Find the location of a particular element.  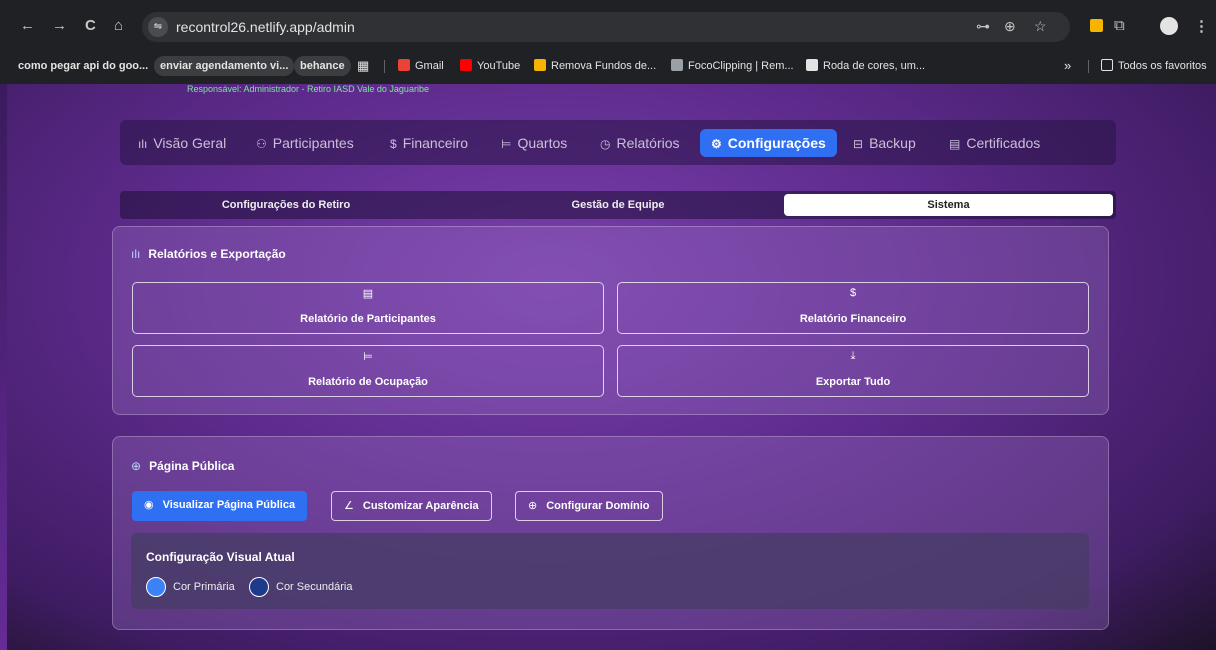

extension-badge-icon is located at coordinates (1096, 25).